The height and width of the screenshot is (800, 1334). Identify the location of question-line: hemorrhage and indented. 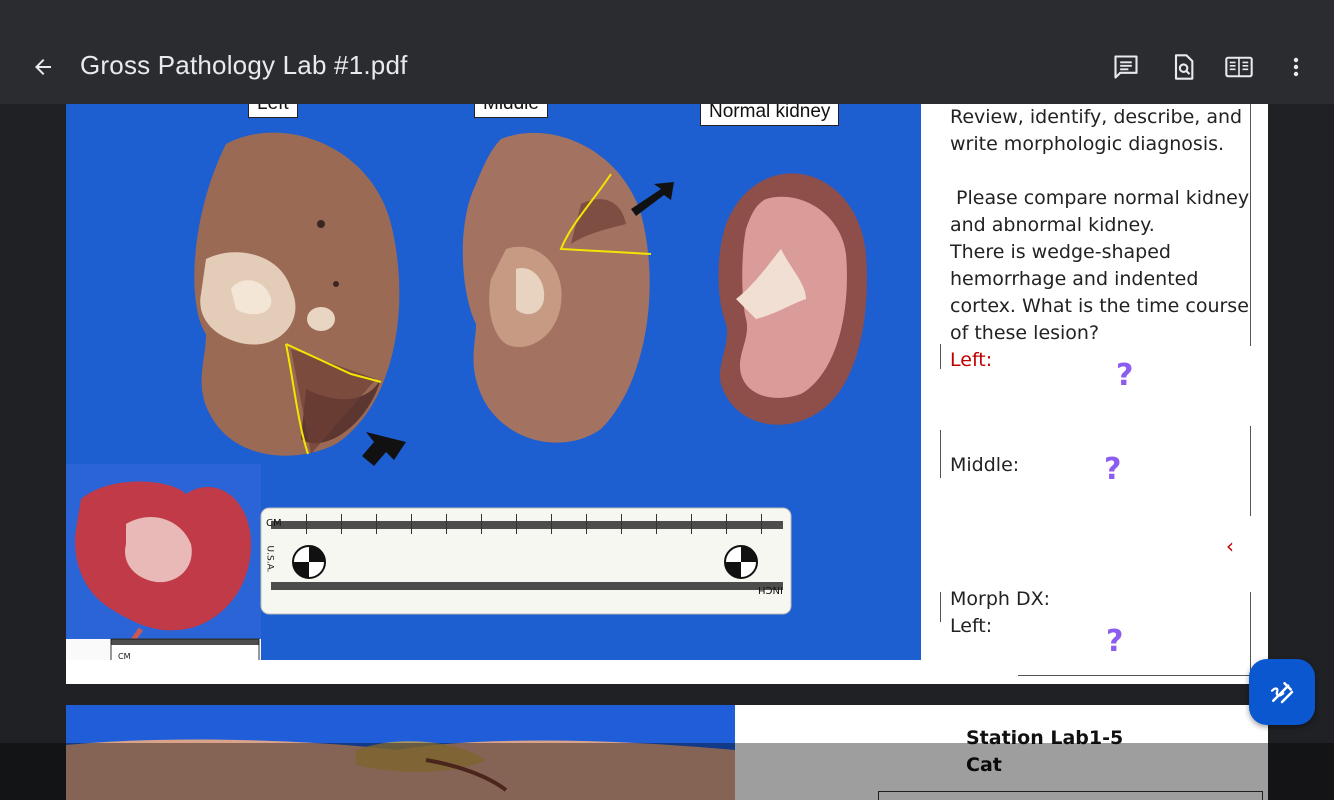
(1074, 279).